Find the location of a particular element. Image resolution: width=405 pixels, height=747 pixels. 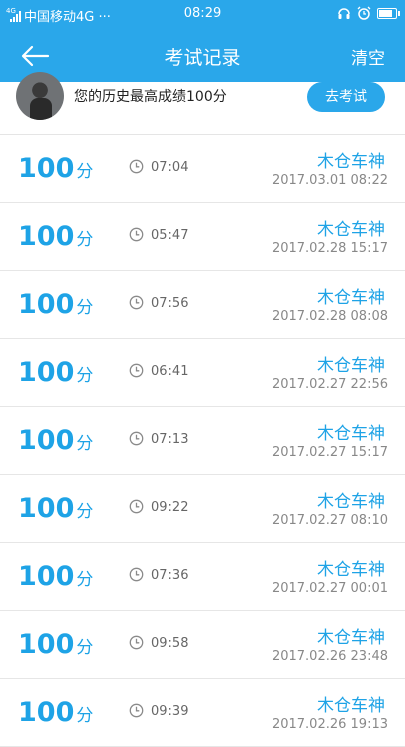

duration-text: 06:41 is located at coordinates (170, 371).